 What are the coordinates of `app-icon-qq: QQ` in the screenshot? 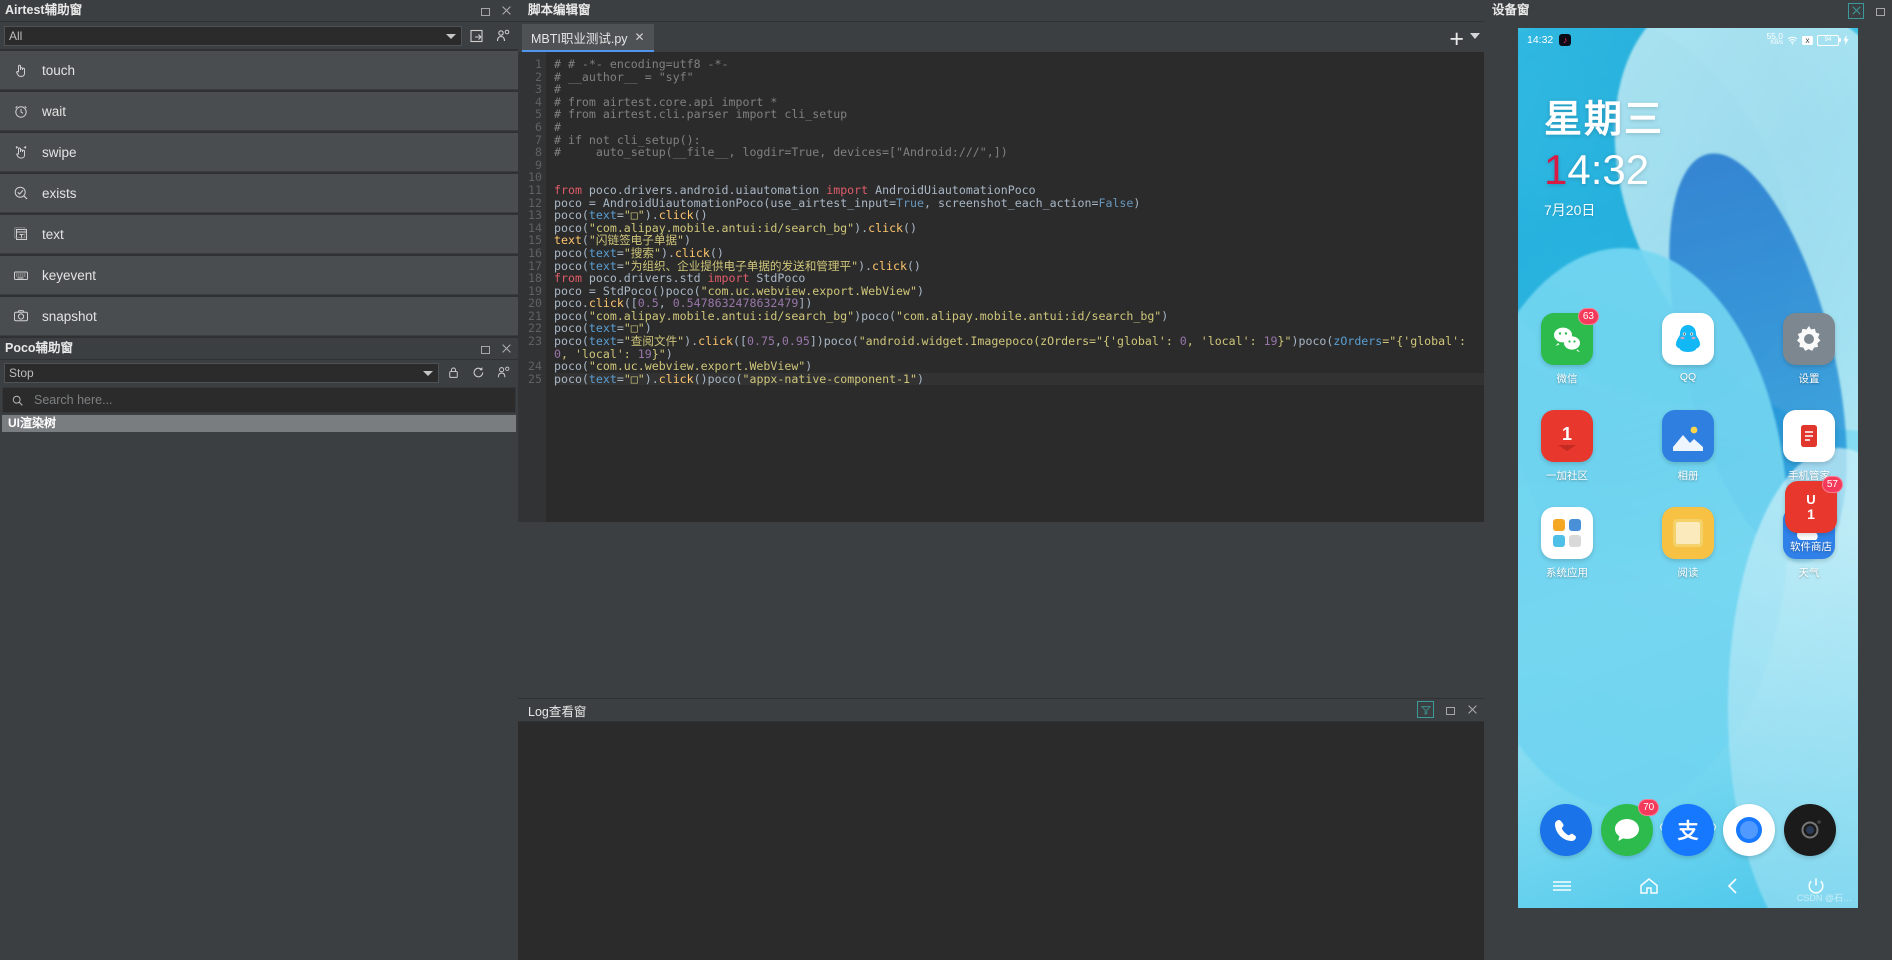 It's located at (1688, 349).